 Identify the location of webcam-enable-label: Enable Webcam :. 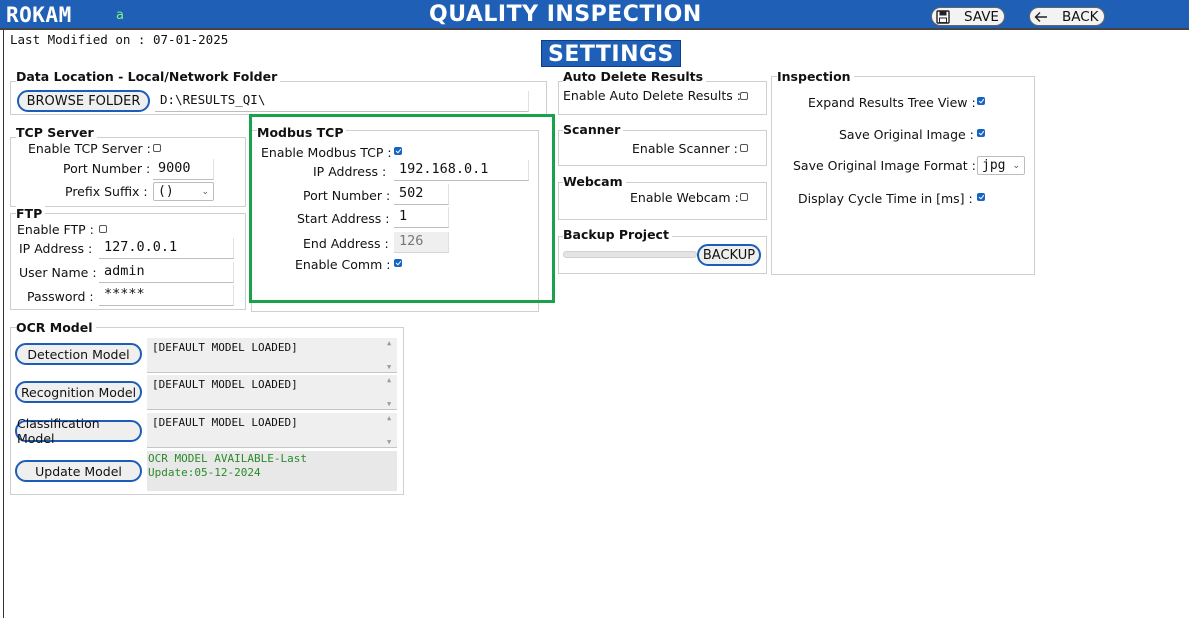
(684, 197).